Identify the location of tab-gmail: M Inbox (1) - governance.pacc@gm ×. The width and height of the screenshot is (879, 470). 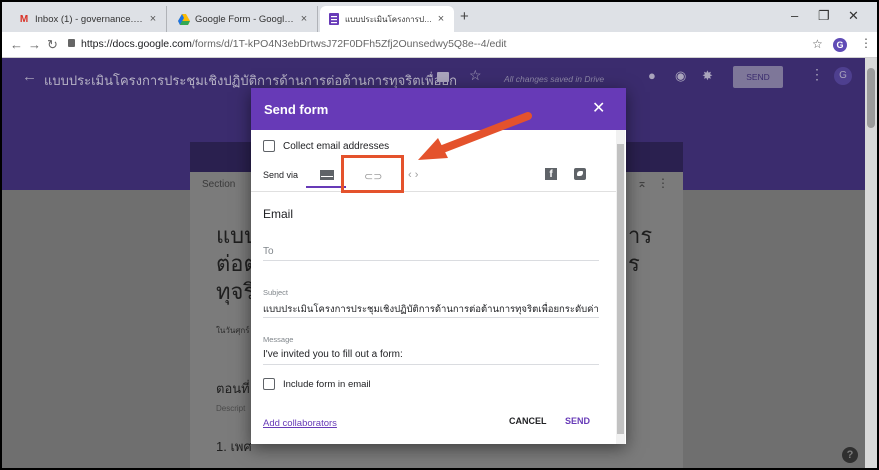
(88, 19).